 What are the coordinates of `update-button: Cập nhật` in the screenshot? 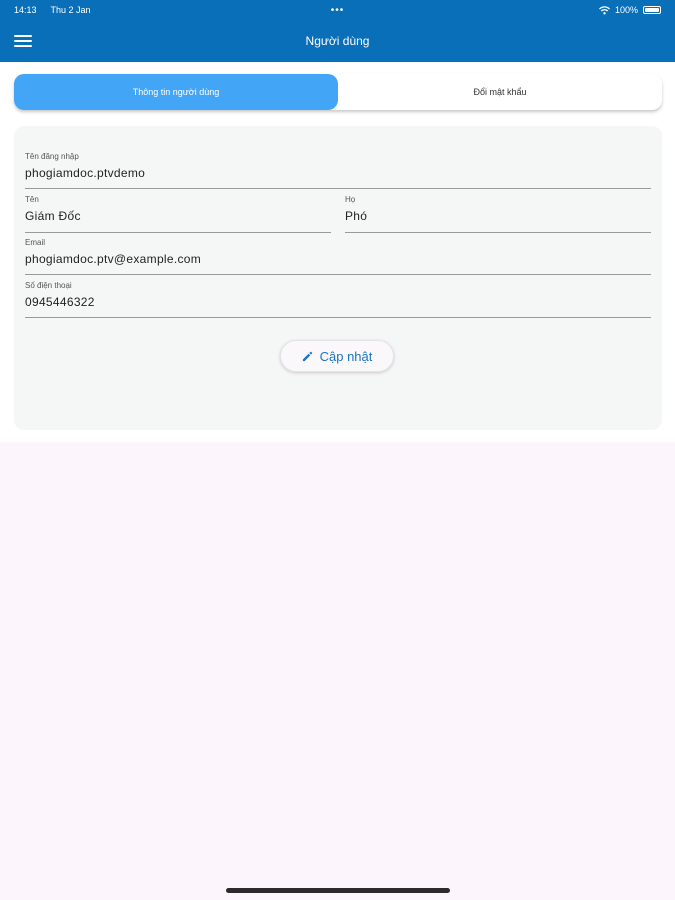 It's located at (337, 356).